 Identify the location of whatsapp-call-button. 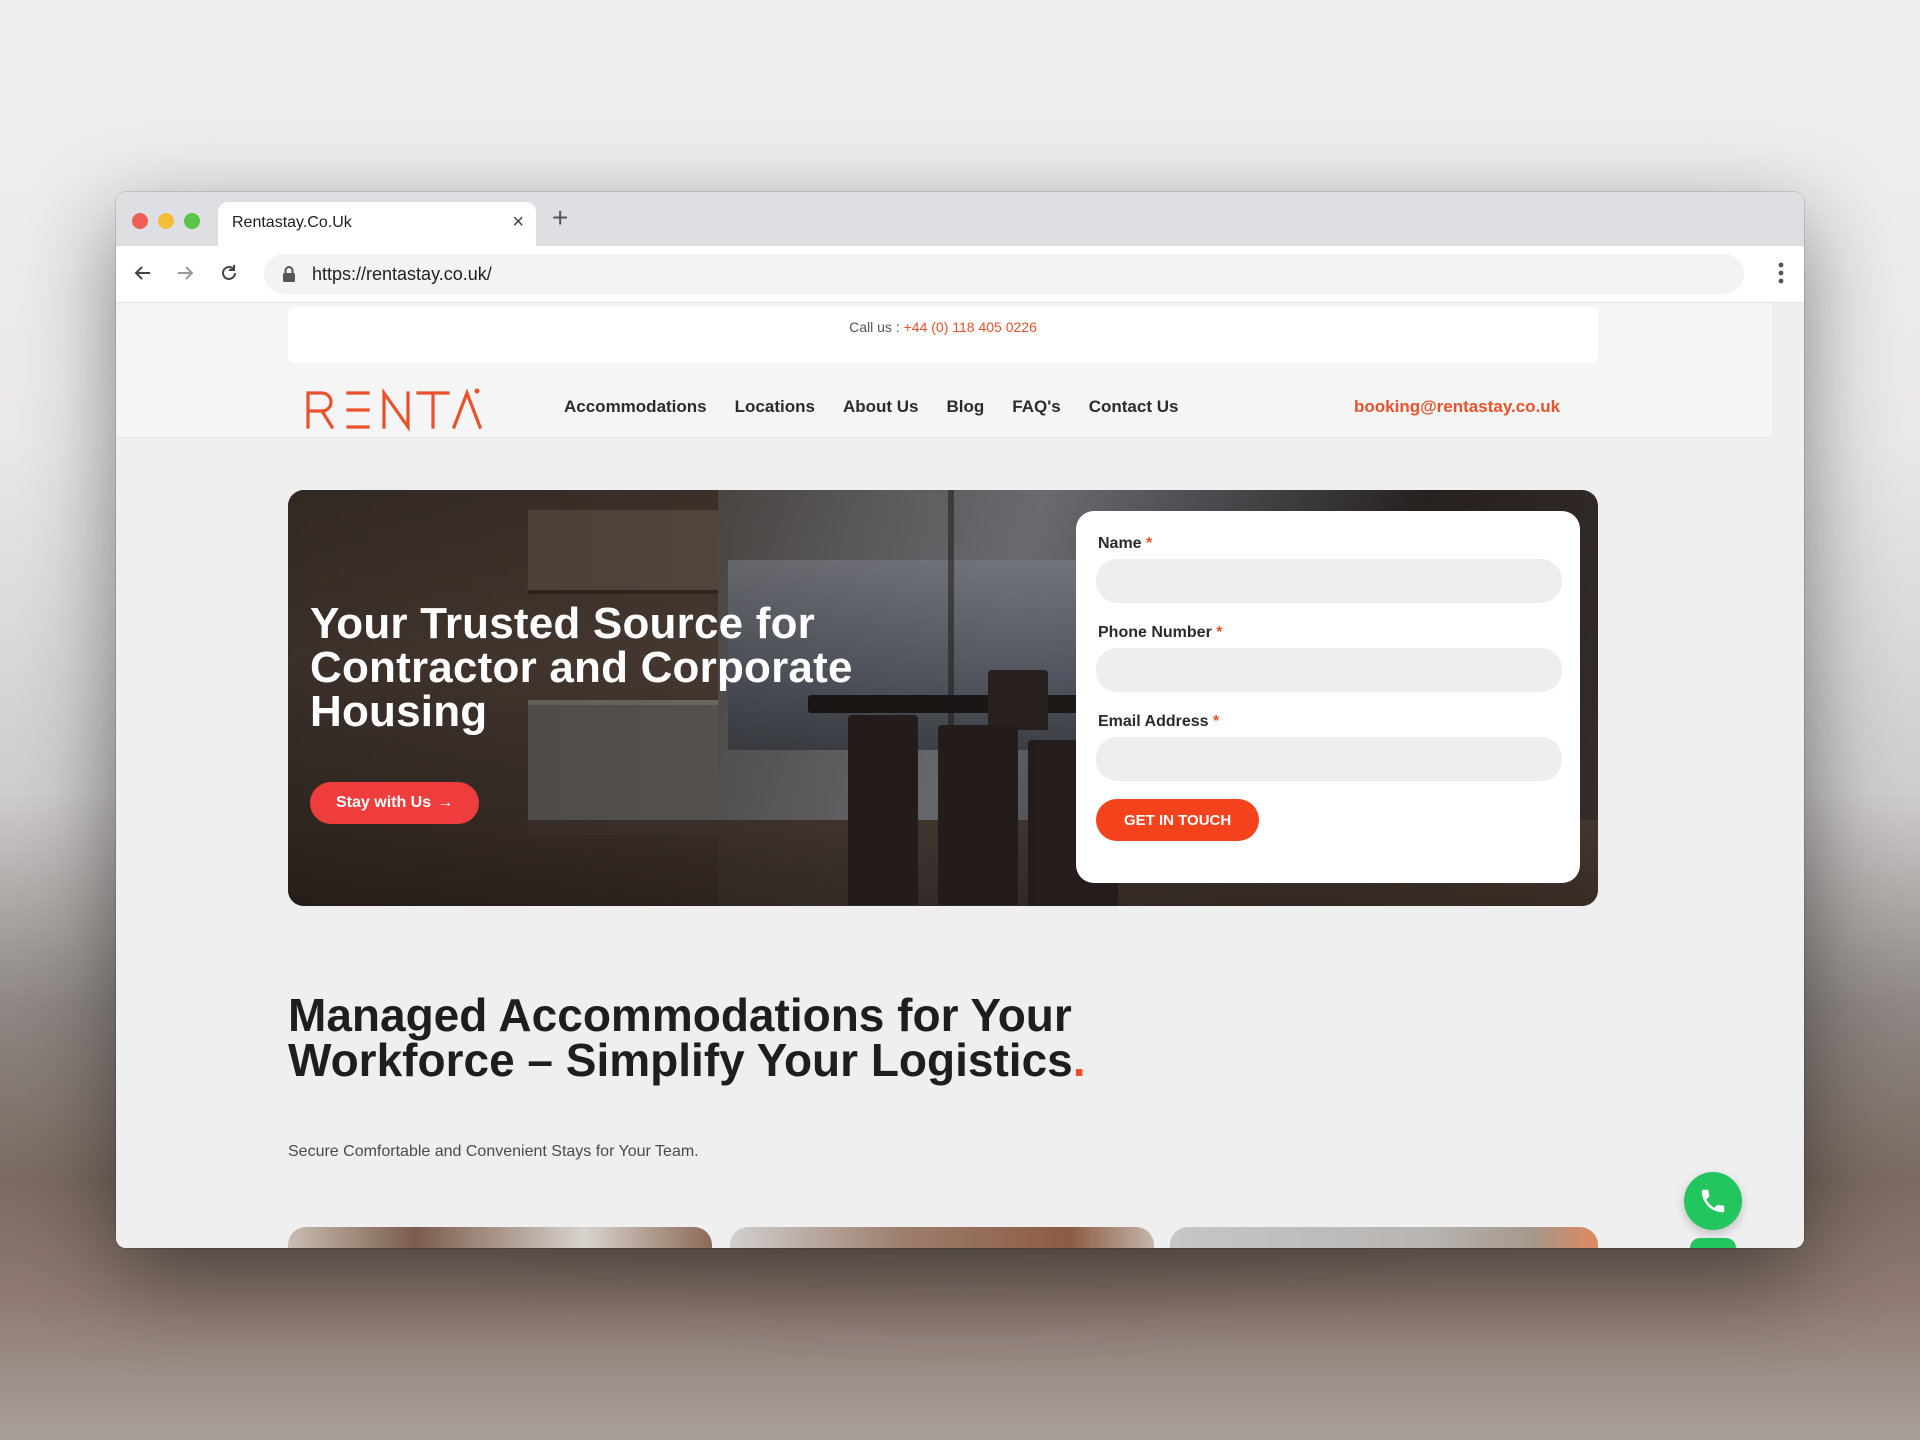
(1713, 1201).